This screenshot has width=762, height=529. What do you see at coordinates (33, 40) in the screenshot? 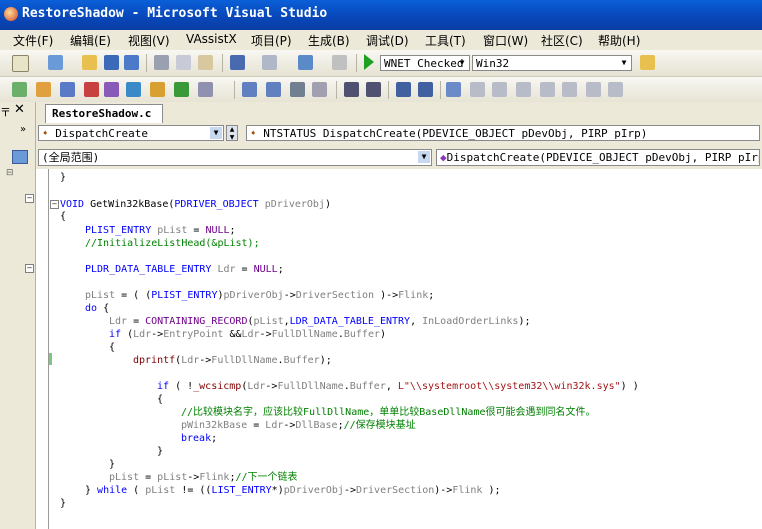
I see `menu-file: 文件(F)` at bounding box center [33, 40].